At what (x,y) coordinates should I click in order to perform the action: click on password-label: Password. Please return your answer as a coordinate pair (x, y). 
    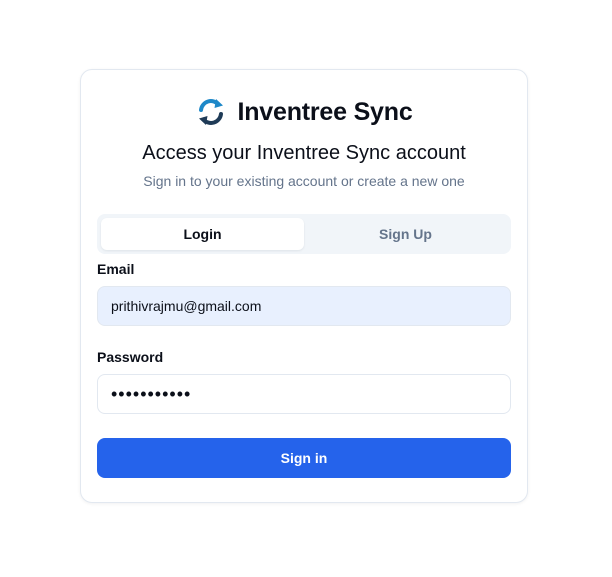
    Looking at the image, I should click on (130, 357).